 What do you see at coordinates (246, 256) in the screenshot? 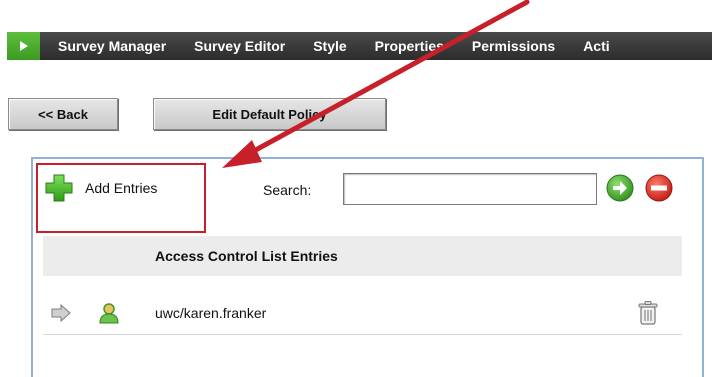
I see `acl-table-title: Access Control List Entries` at bounding box center [246, 256].